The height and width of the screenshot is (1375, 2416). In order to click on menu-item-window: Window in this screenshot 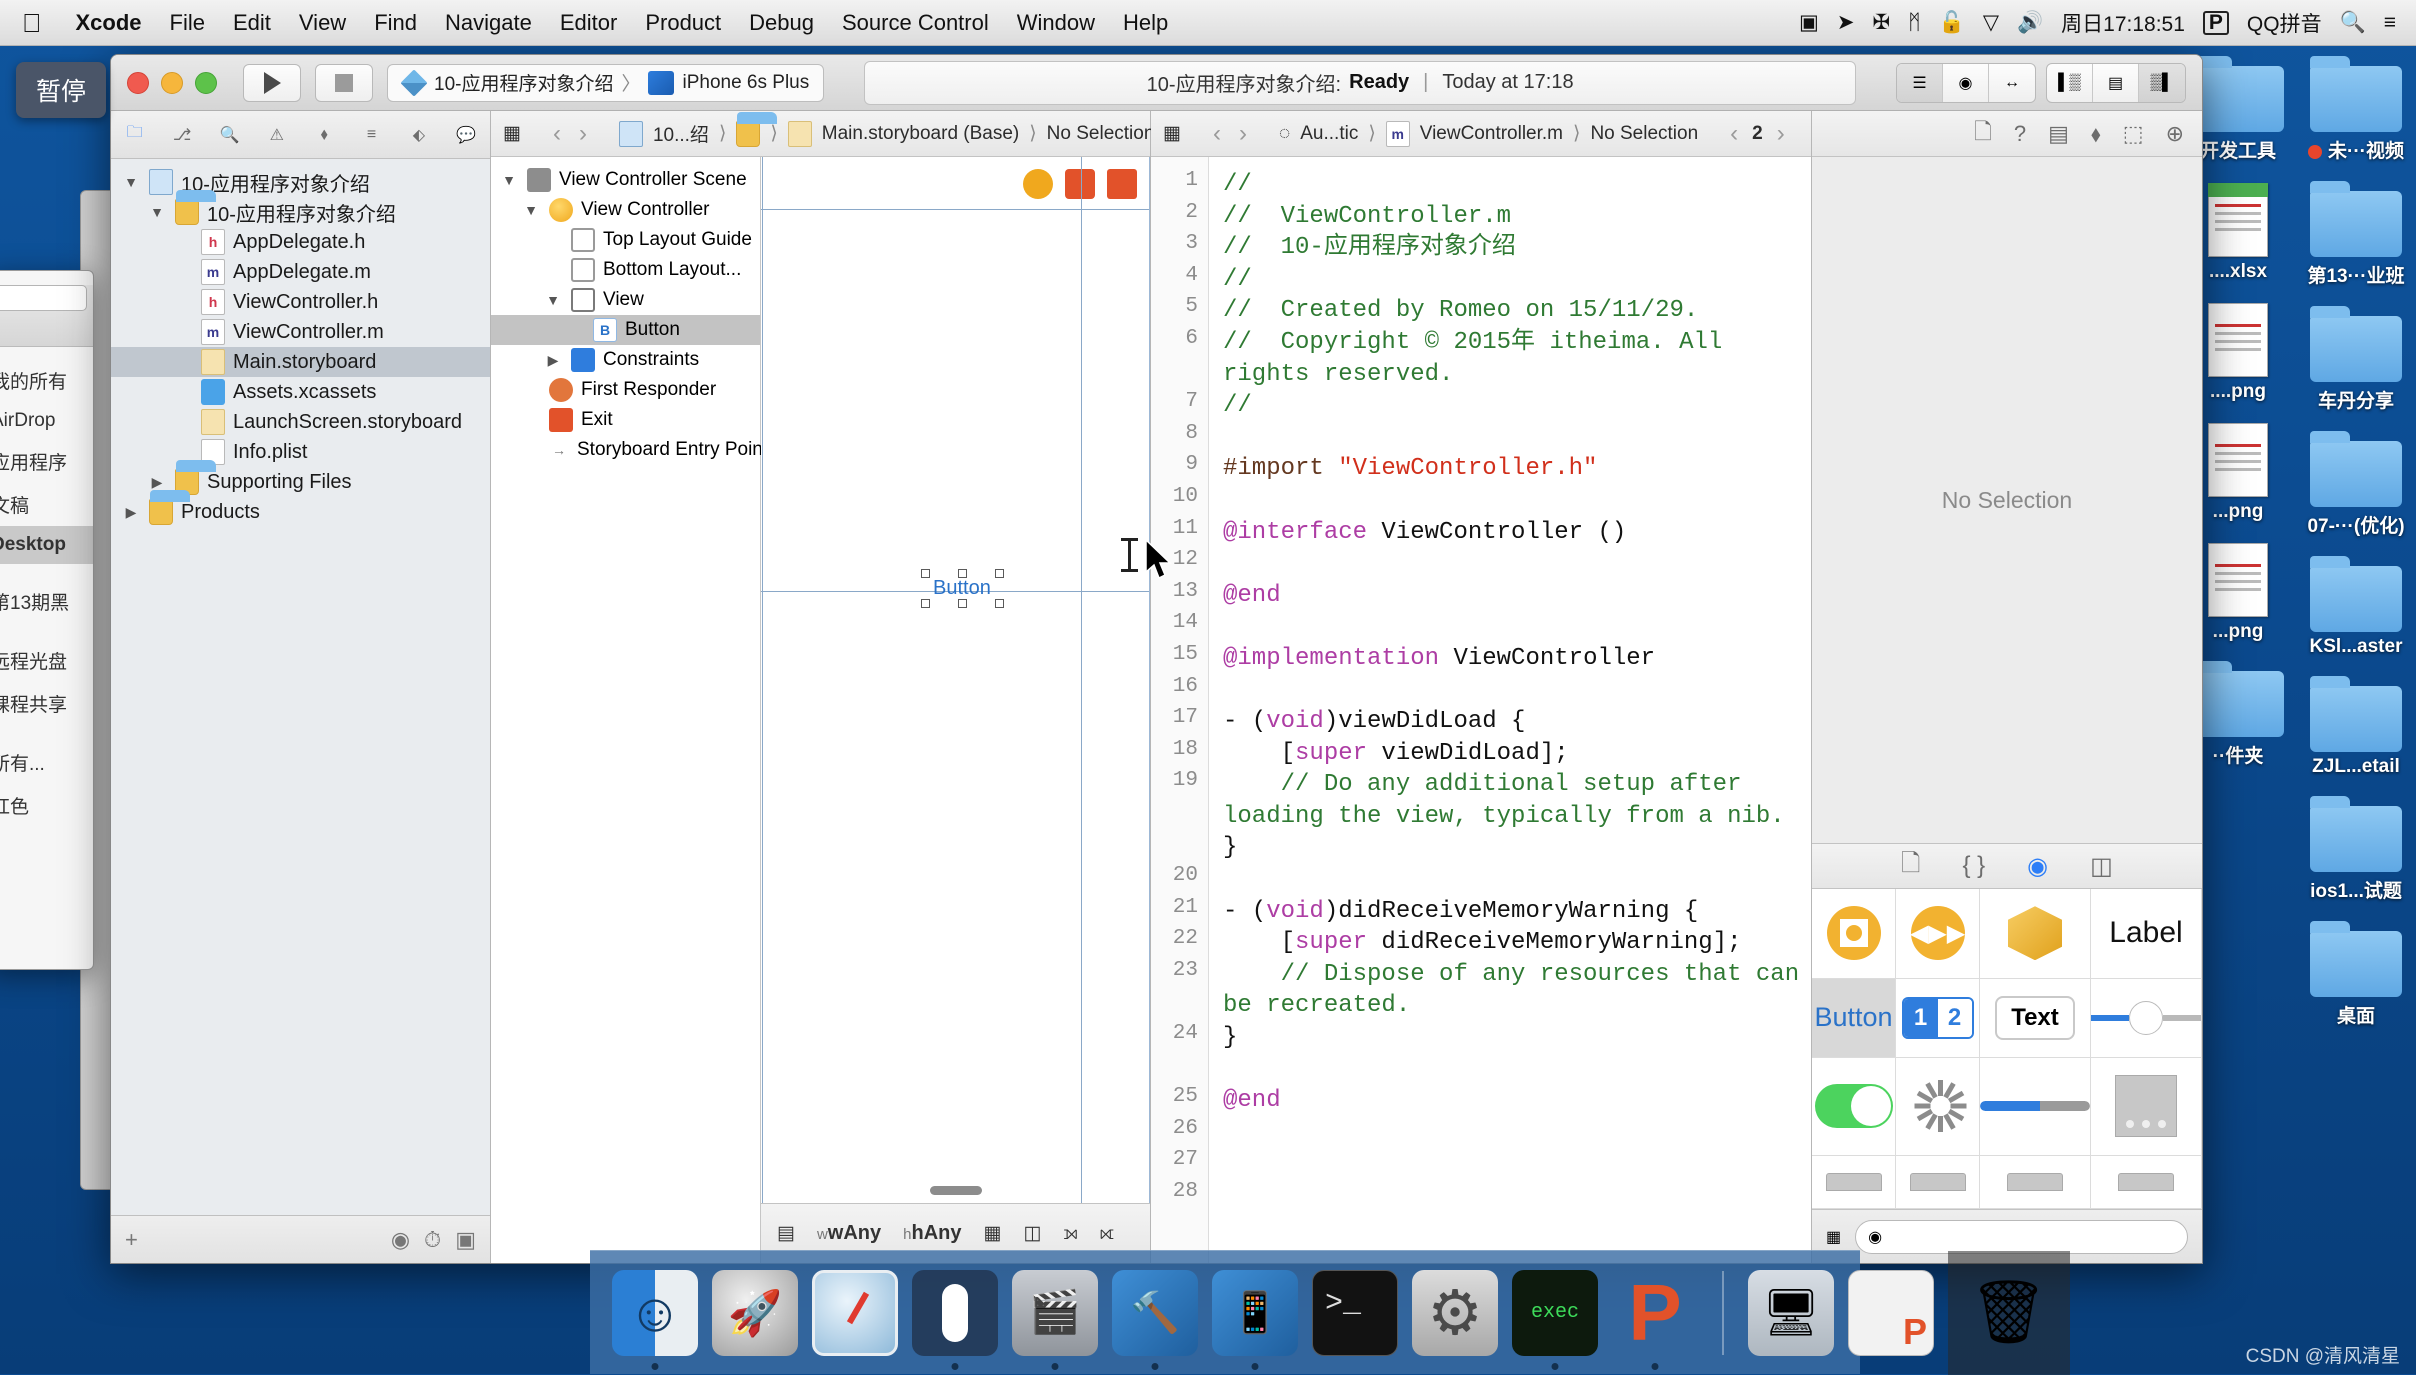, I will do `click(1056, 23)`.